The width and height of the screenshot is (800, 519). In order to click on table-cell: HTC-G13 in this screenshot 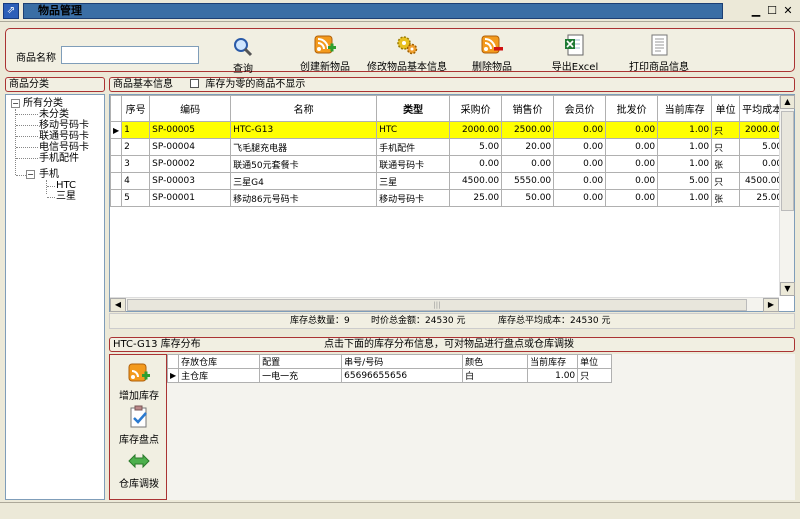, I will do `click(304, 130)`.